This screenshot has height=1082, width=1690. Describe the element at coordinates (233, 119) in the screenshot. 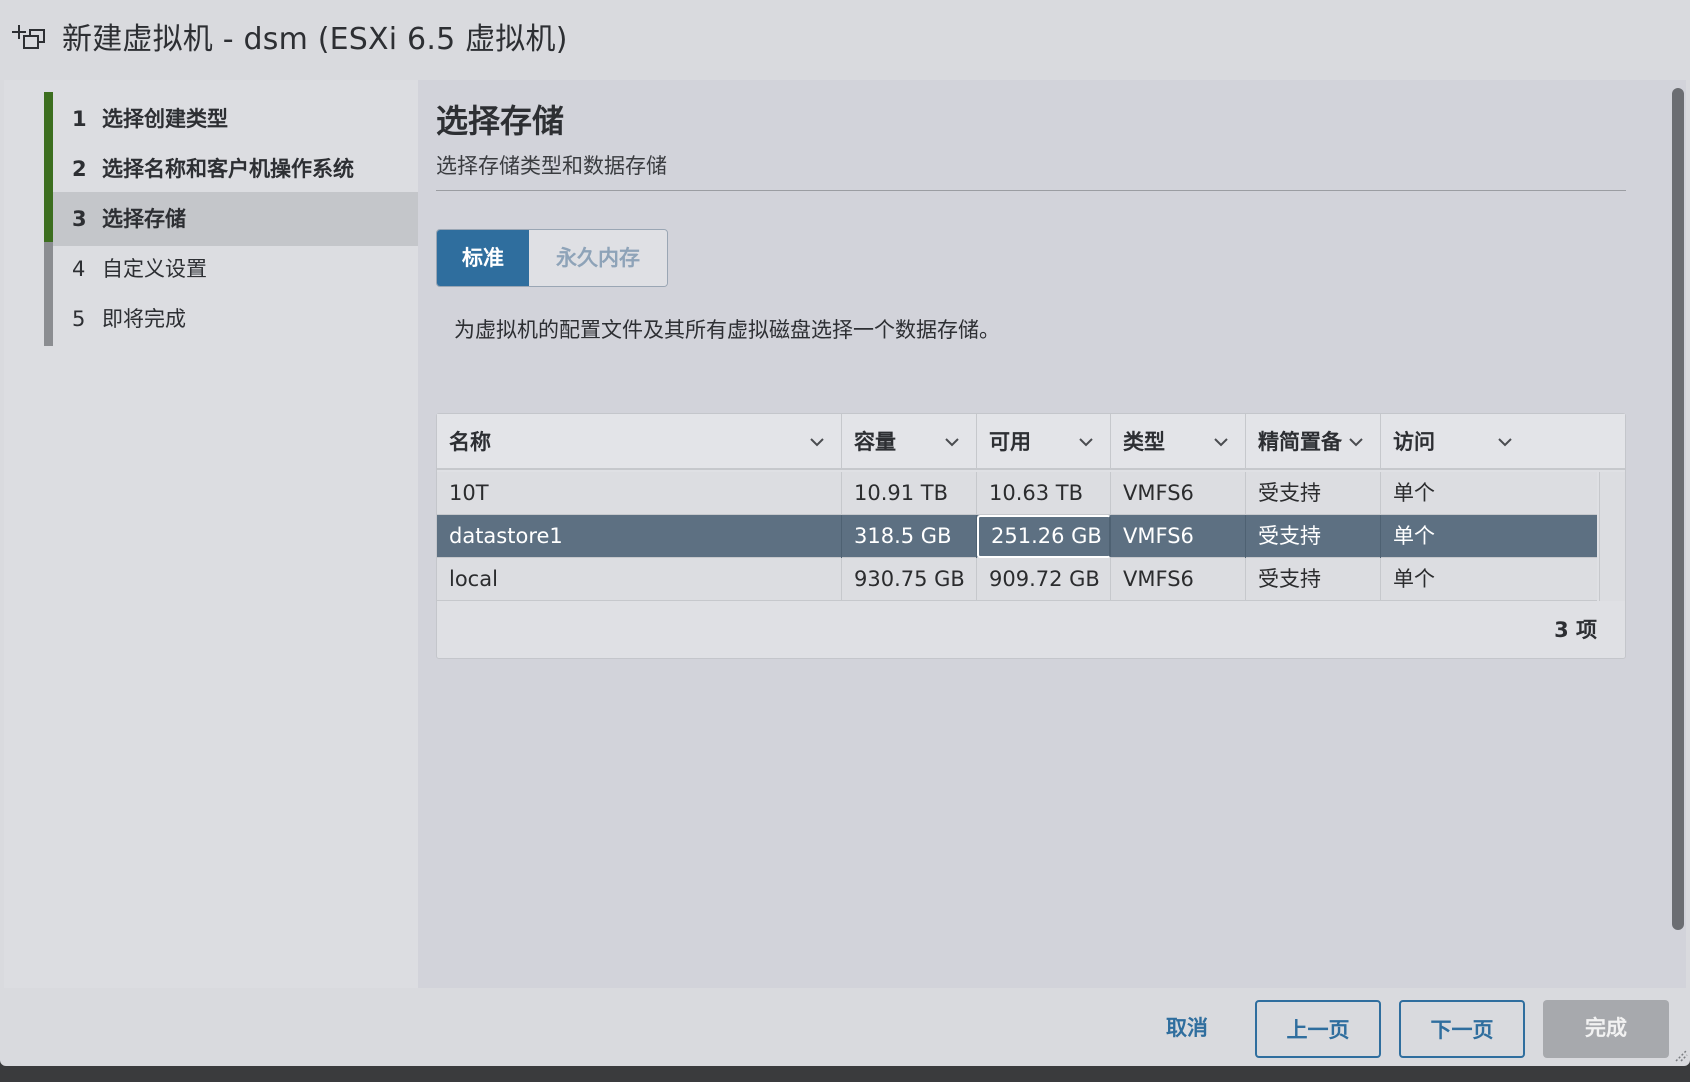

I see `step-1: 1 选择创建类型` at that location.